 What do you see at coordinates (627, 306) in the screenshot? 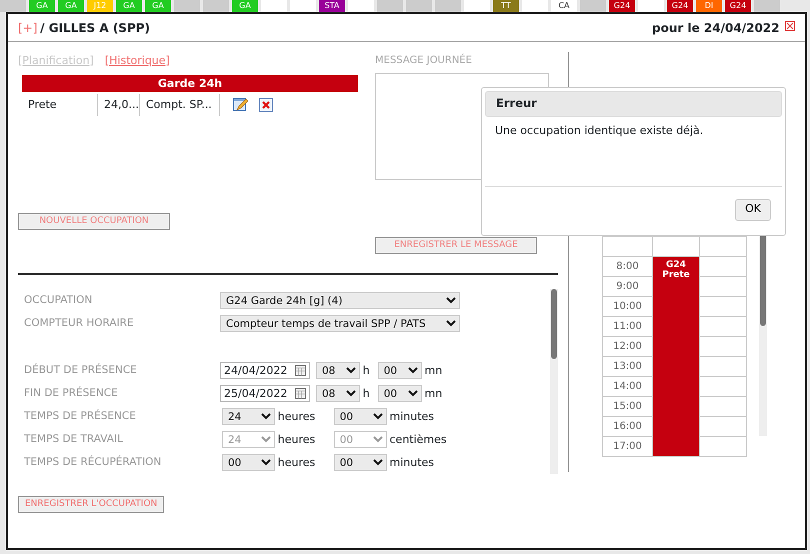
I see `hour-label: 10:00` at bounding box center [627, 306].